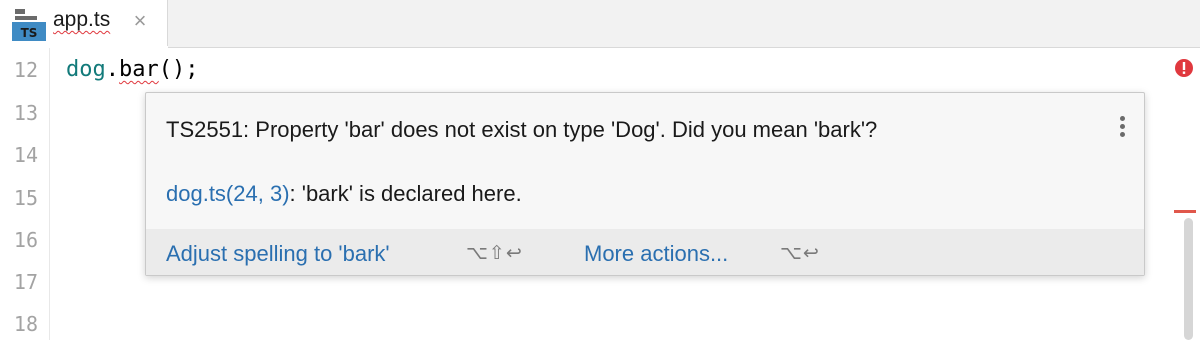 The width and height of the screenshot is (1200, 340). I want to click on declaration-hint: dog.ts(24, 3): 'bark' is declared here., so click(344, 194).